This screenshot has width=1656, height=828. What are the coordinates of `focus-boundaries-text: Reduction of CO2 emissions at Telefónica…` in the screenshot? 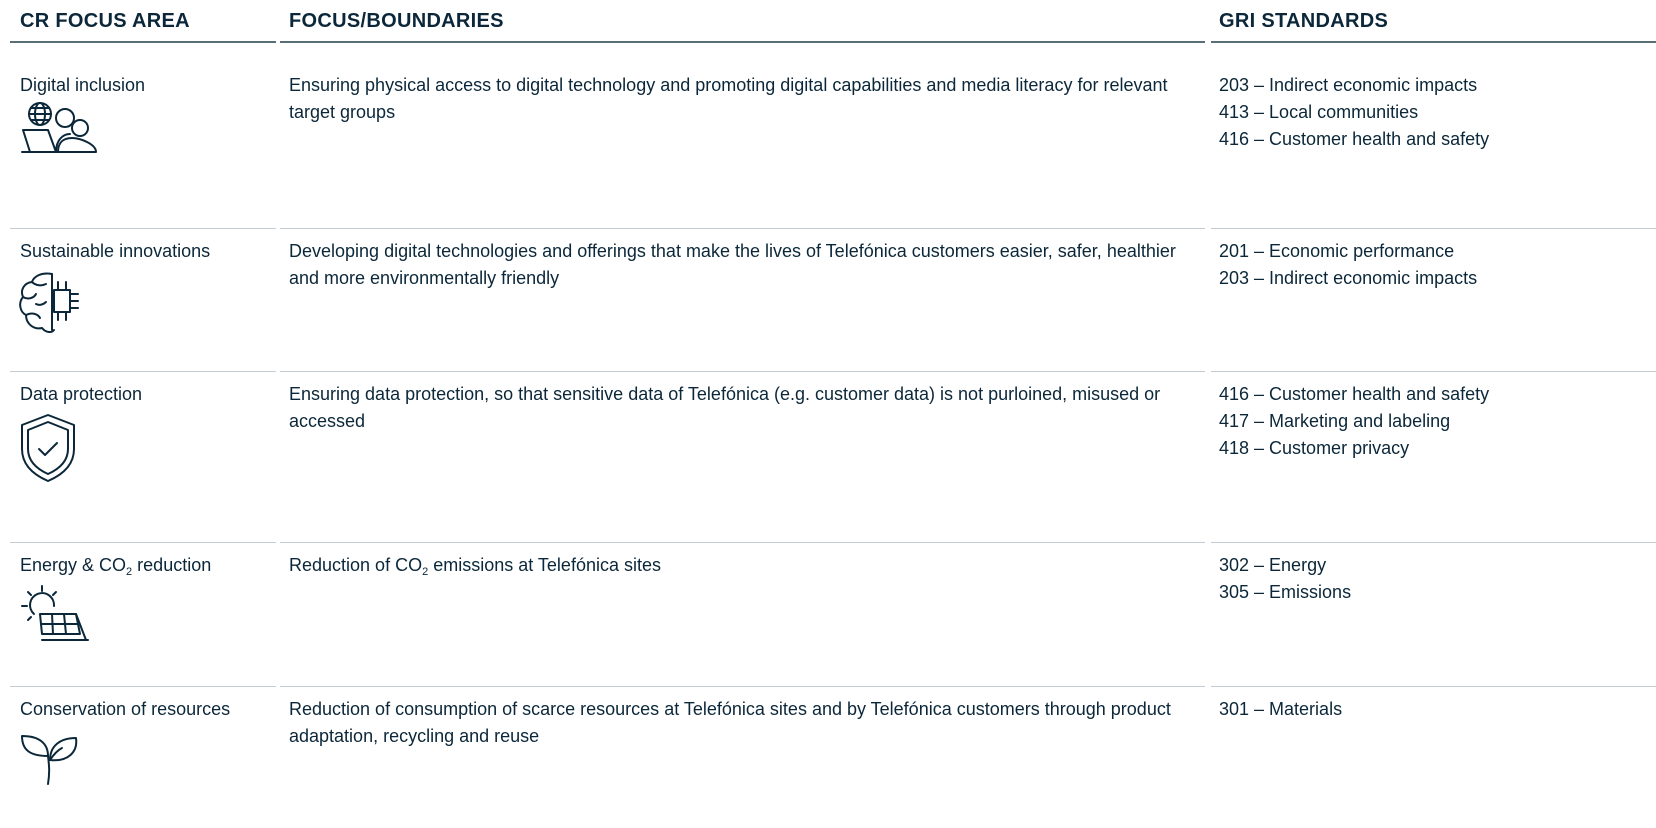 It's located at (475, 566).